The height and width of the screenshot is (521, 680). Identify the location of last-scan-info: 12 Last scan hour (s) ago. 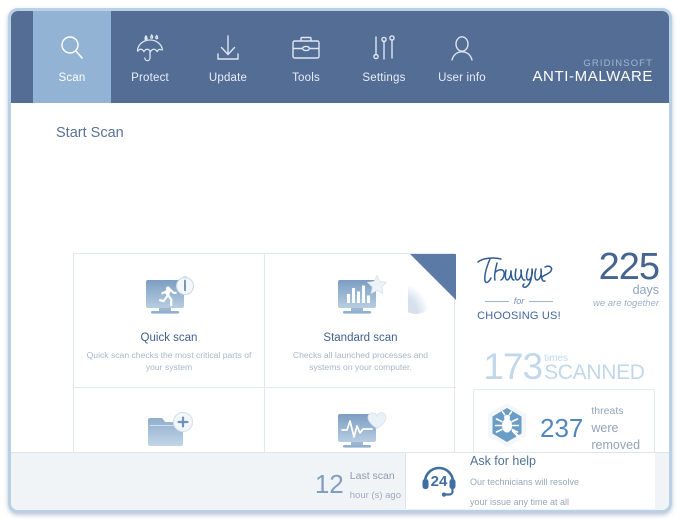
(358, 484).